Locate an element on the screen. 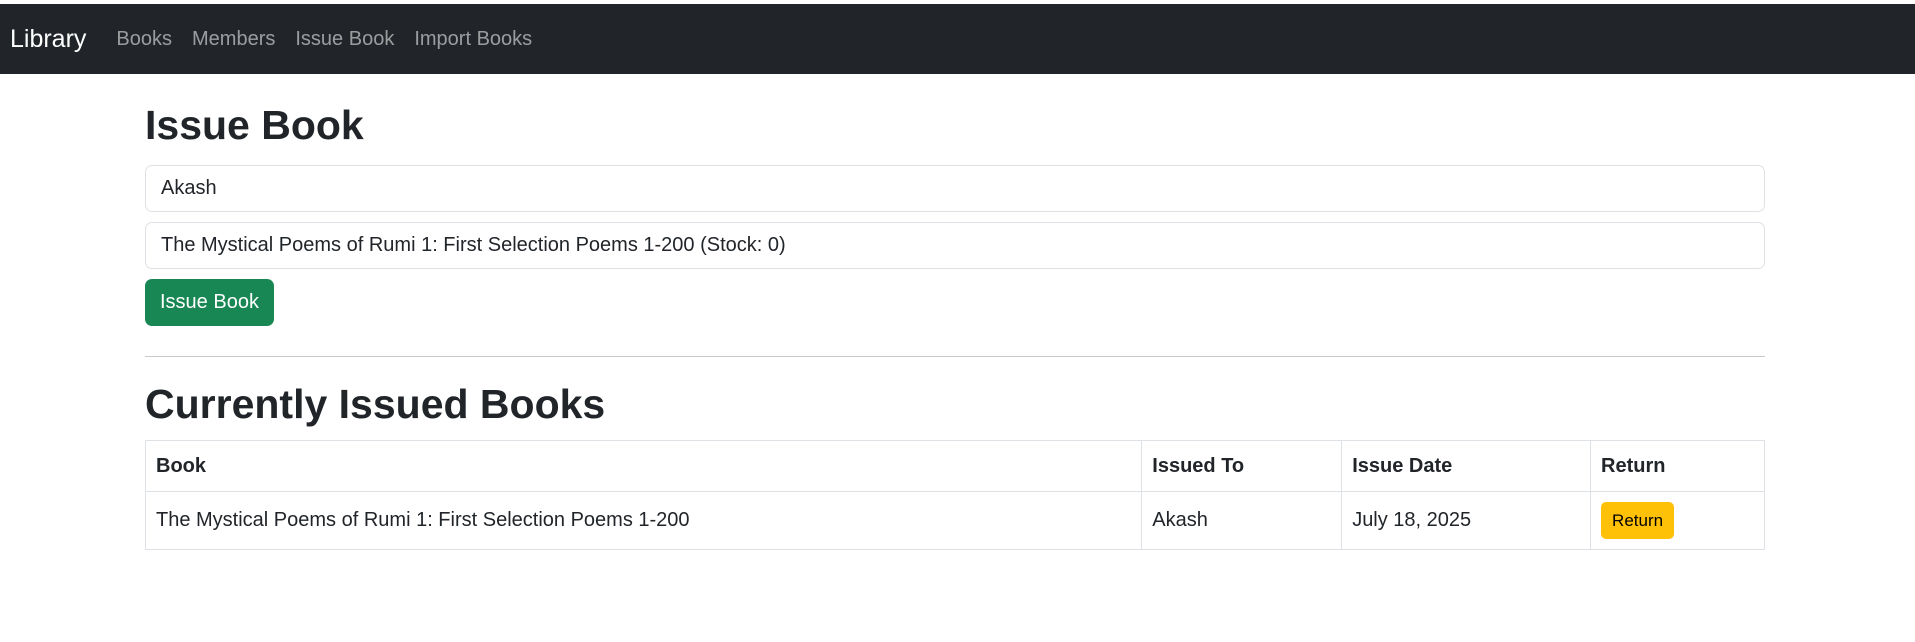 The image size is (1915, 642). cell-issue-date: July 18, 2025 is located at coordinates (1466, 520).